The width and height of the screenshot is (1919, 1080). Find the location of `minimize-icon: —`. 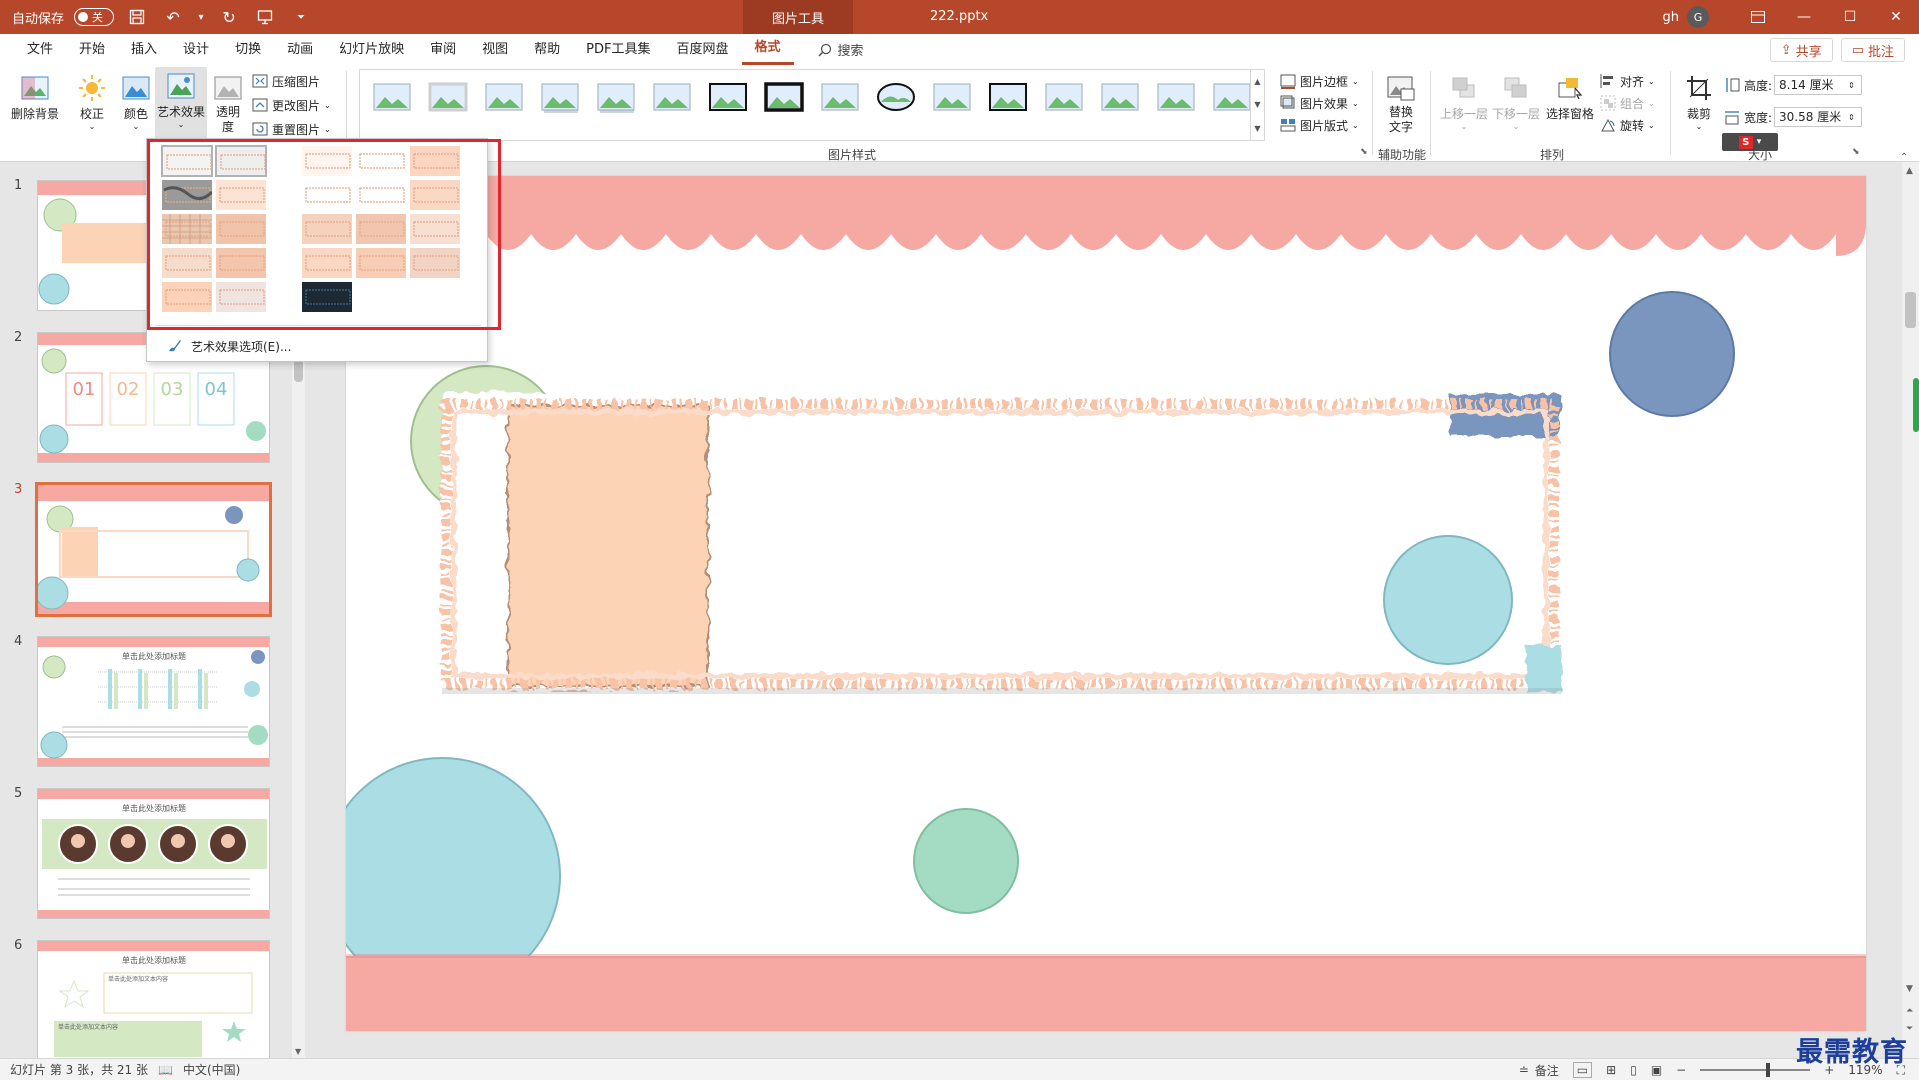

minimize-icon: — is located at coordinates (1804, 17).